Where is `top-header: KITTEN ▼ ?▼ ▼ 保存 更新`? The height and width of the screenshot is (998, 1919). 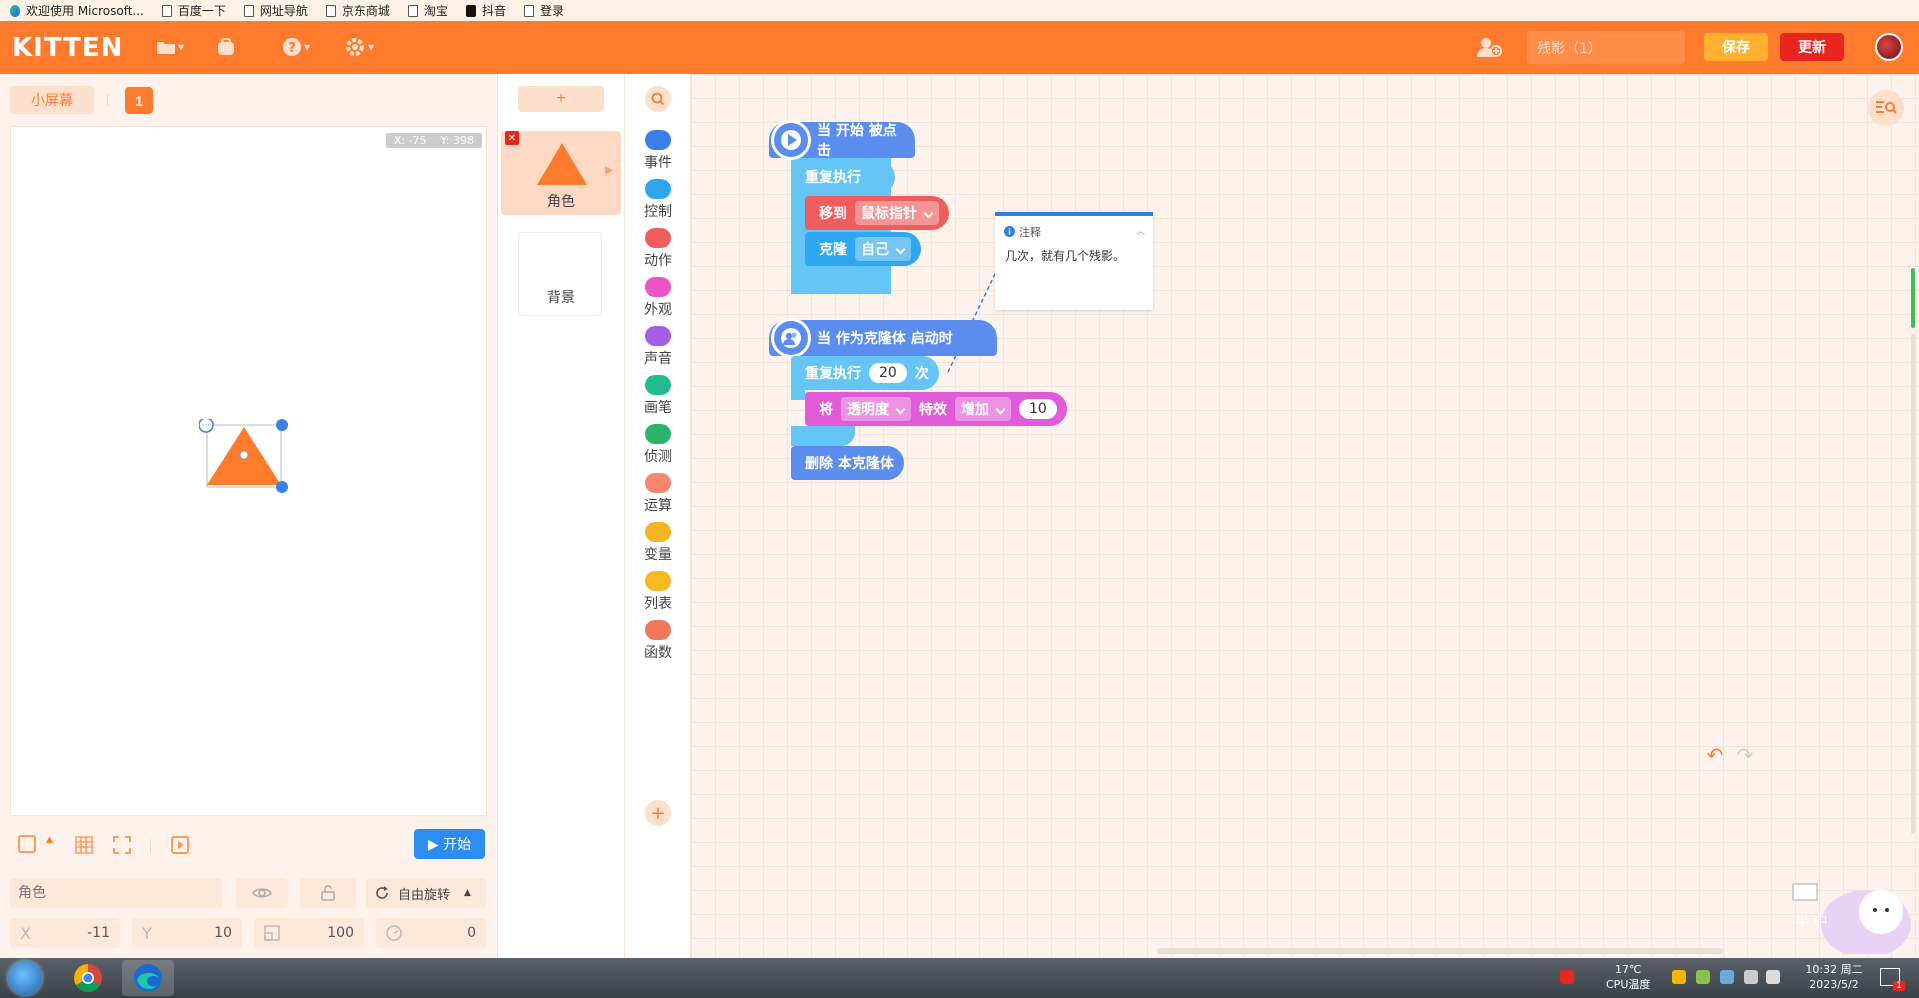 top-header: KITTEN ▼ ?▼ ▼ 保存 更新 is located at coordinates (959, 47).